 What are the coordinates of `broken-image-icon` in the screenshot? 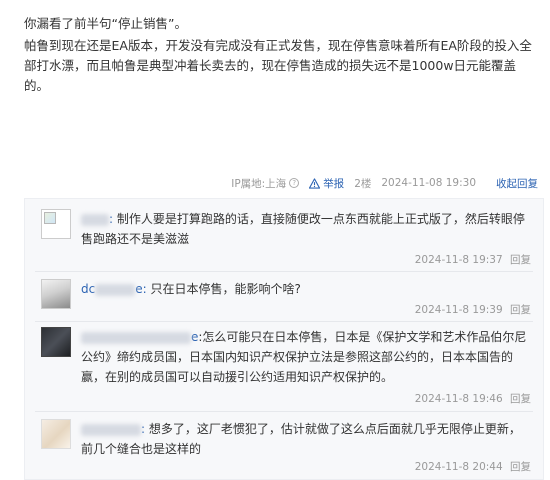 It's located at (50, 218).